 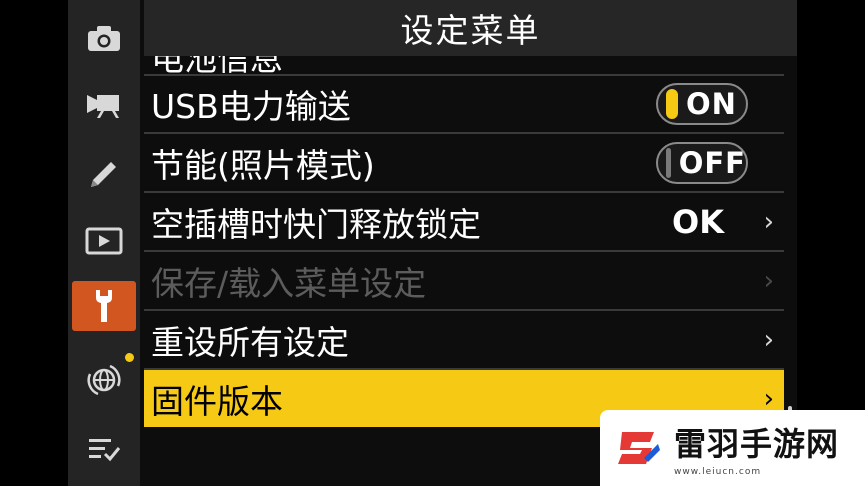 What do you see at coordinates (712, 162) in the screenshot?
I see `toggle-label: OFF` at bounding box center [712, 162].